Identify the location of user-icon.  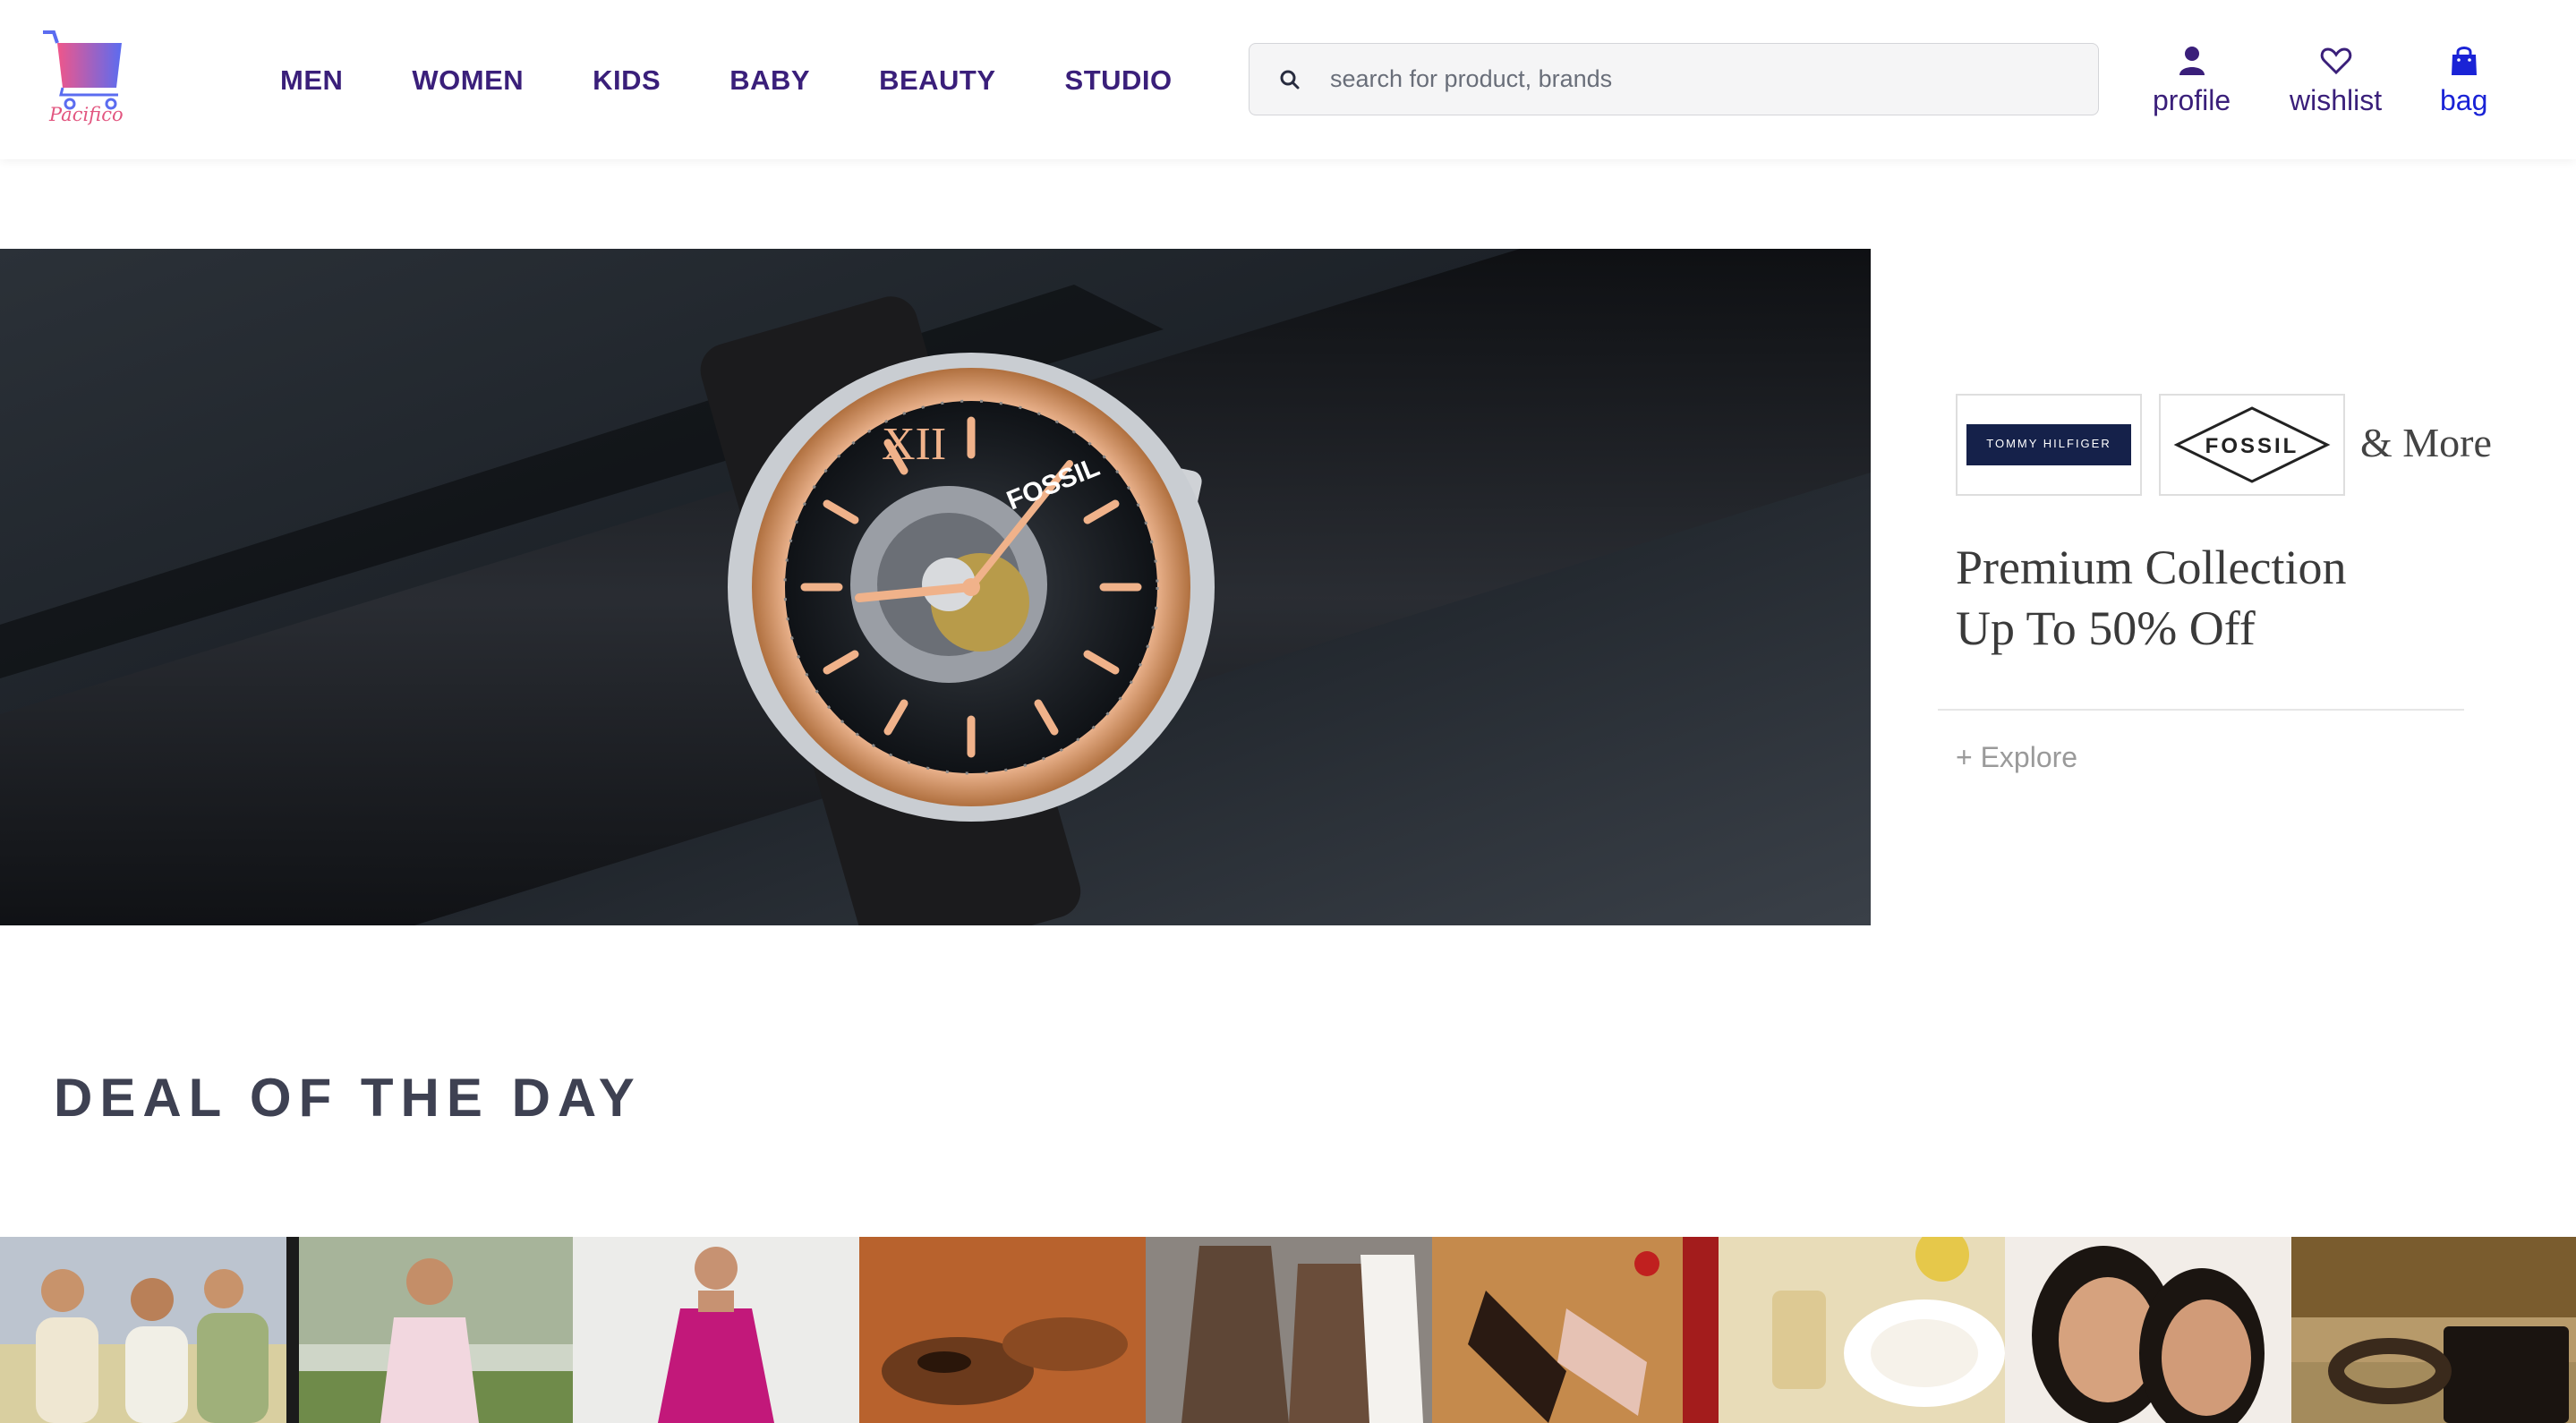
(2192, 61).